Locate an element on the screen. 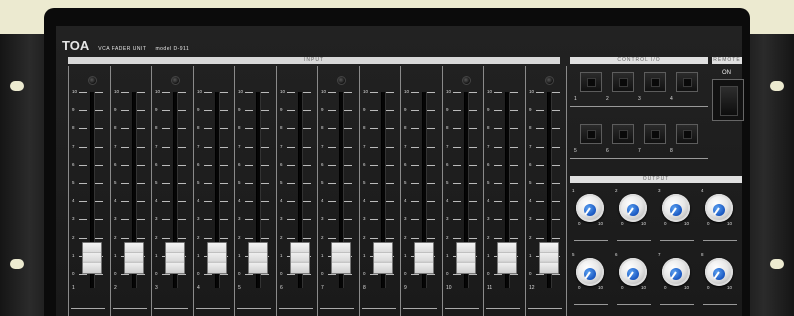 This screenshot has width=794, height=316. remote-switch is located at coordinates (728, 100).